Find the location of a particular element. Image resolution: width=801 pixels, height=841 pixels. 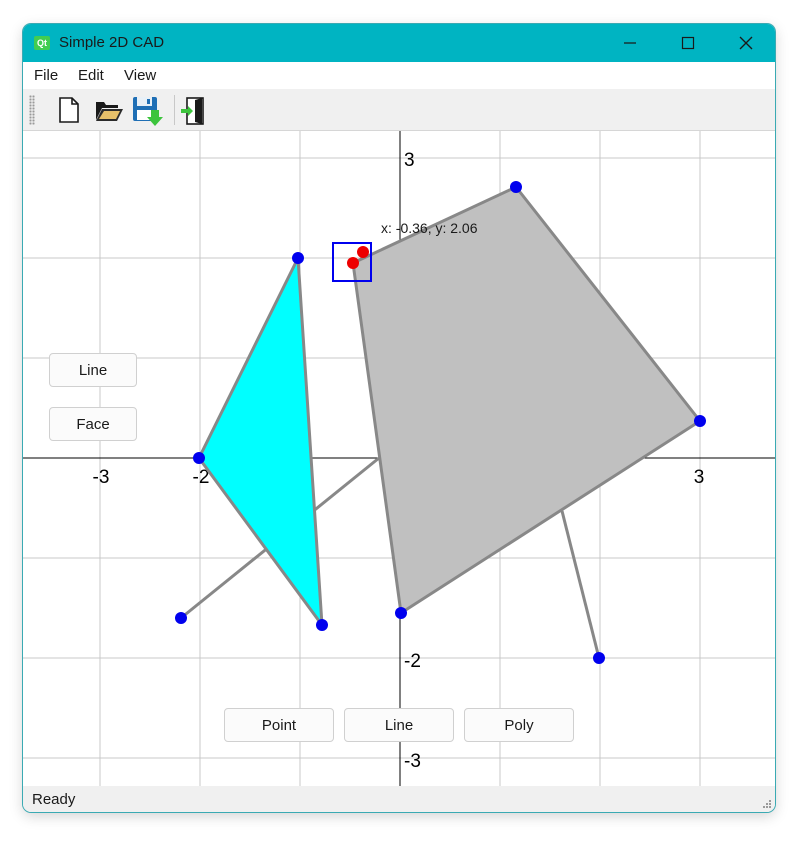

save-icon is located at coordinates (148, 111).